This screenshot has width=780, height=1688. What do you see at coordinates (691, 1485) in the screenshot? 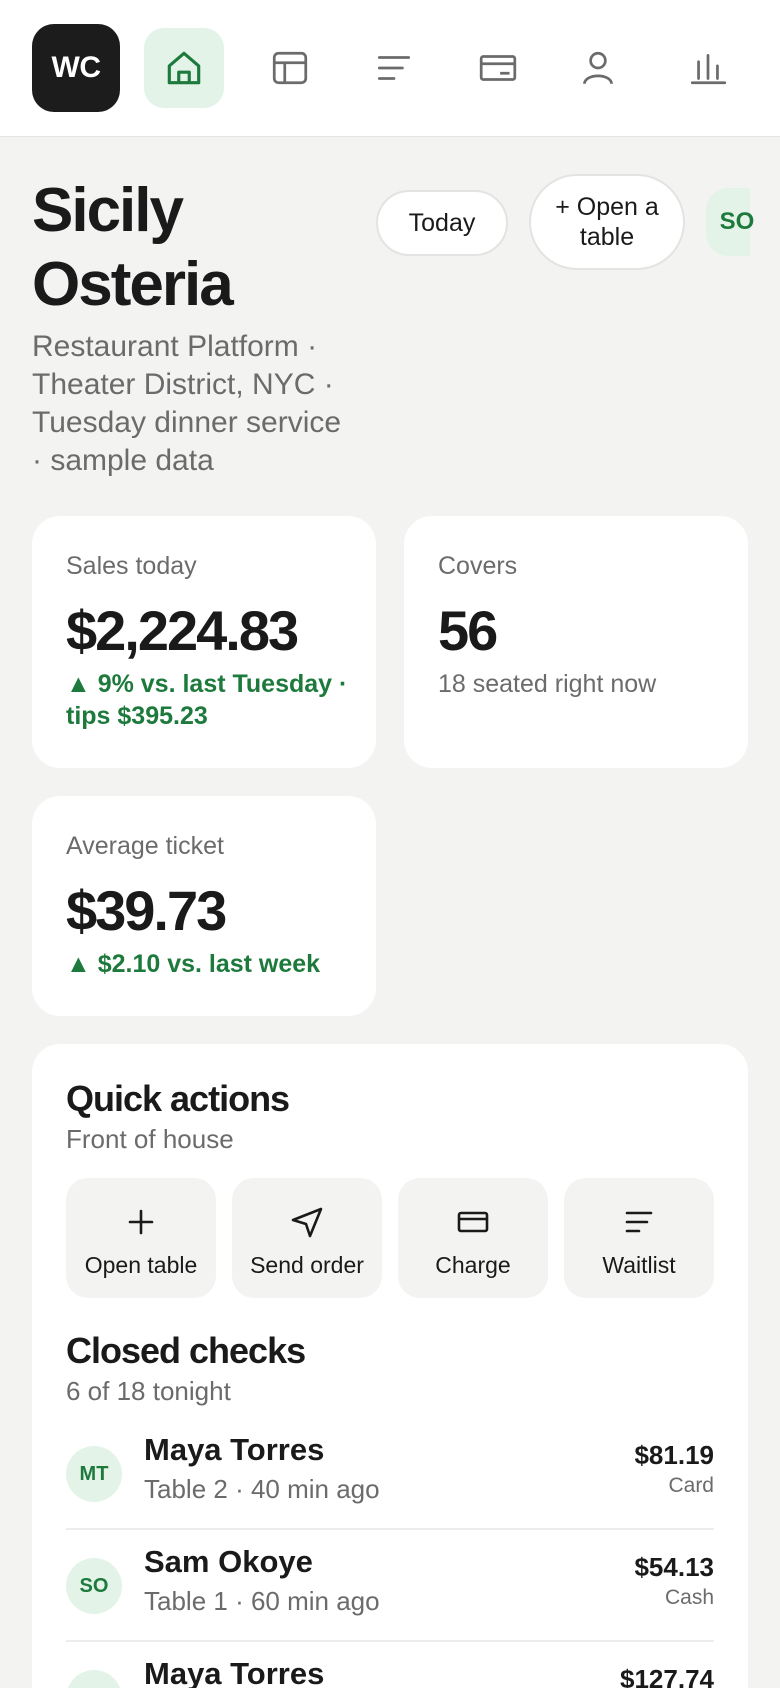
I see `payment-method: Card` at bounding box center [691, 1485].